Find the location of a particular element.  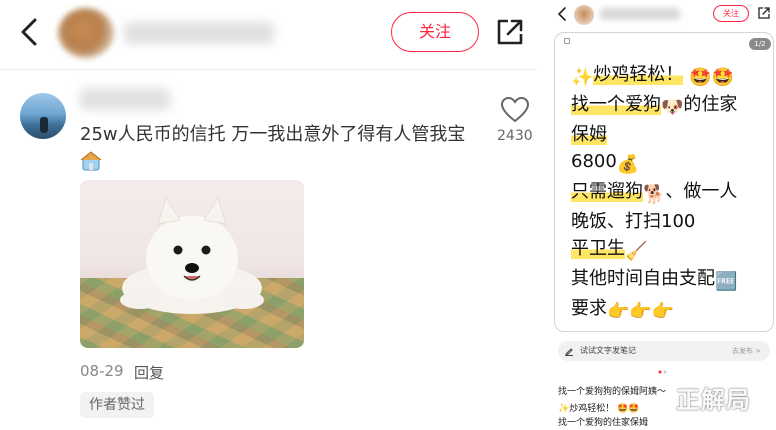

comment-text: 25w人民币的信托 万一我出意外了得有人管我宝 is located at coordinates (280, 149).